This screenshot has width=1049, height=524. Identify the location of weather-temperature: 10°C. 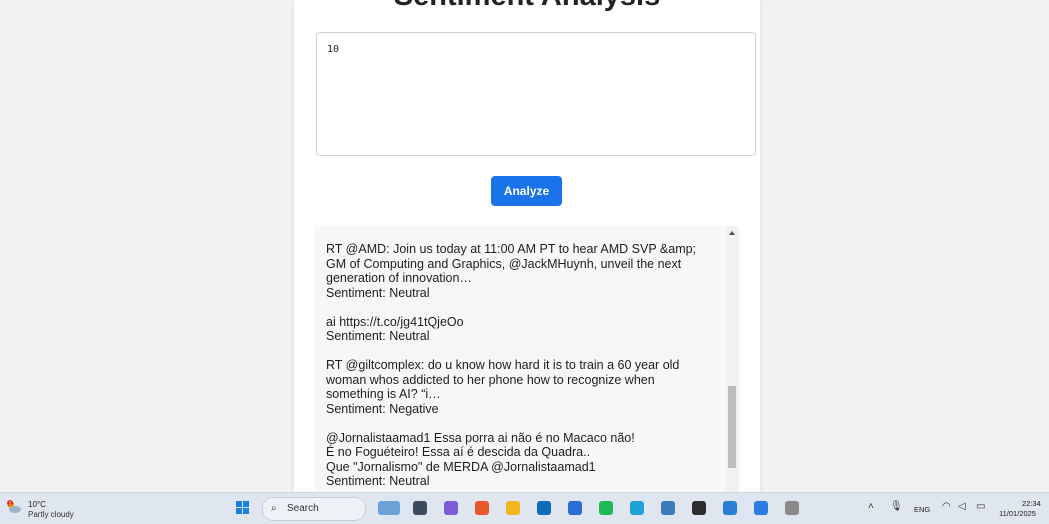
(37, 504).